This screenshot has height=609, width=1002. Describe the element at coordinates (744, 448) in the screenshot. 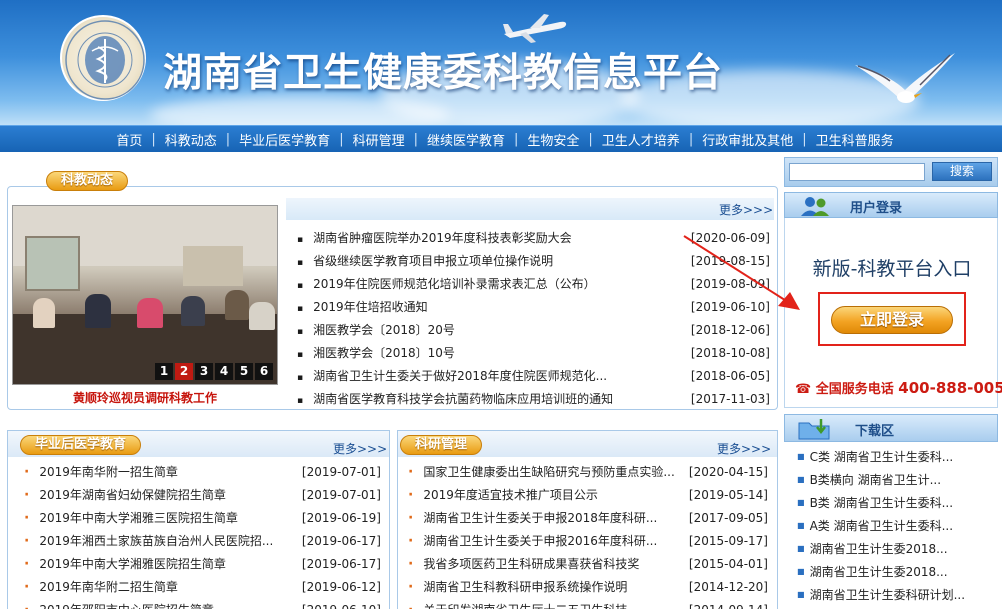

I see `research-more-link: 更多>>>` at that location.